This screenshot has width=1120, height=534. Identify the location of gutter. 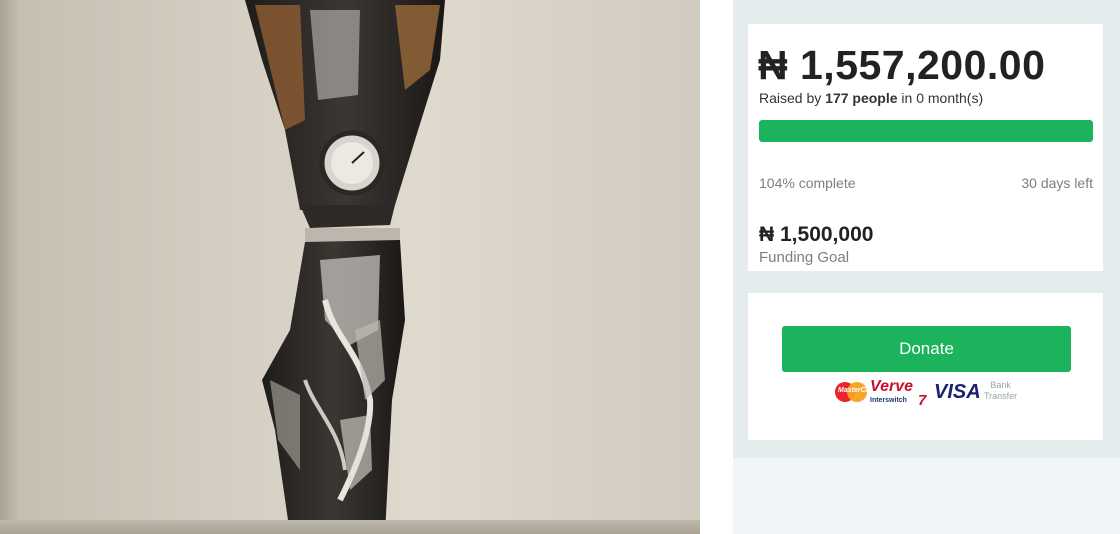
(716, 267).